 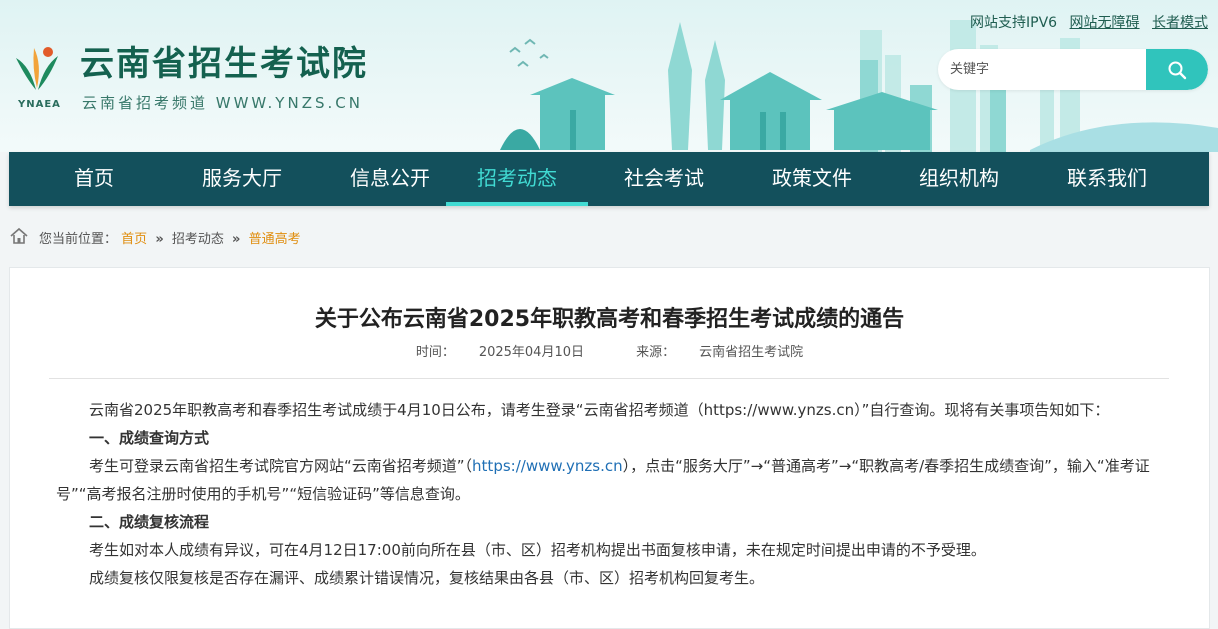 I want to click on paragraph-query-text-a: 考生可登录云南省招生考试院官方网站“云南省招考频道”（, so click(x=281, y=466).